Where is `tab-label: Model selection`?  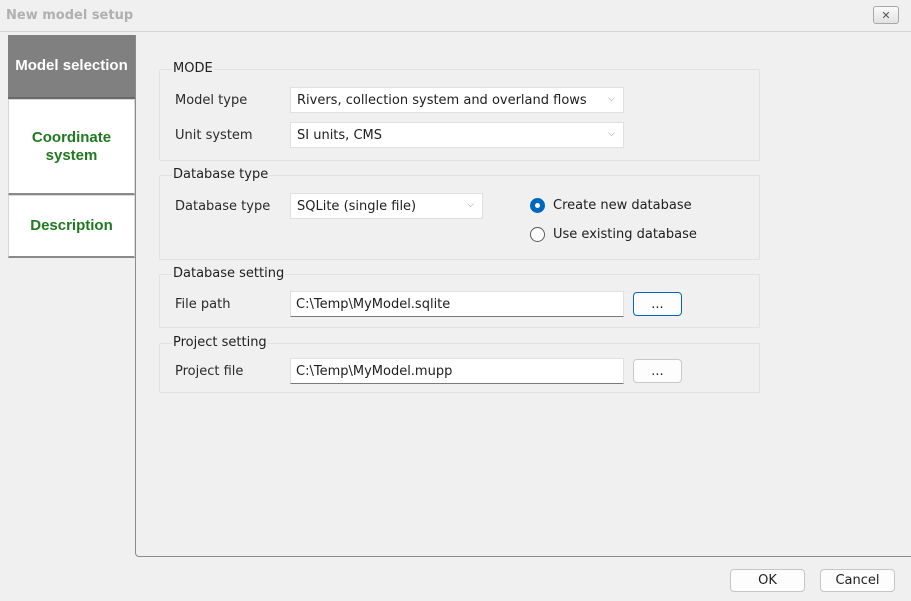
tab-label: Model selection is located at coordinates (71, 65).